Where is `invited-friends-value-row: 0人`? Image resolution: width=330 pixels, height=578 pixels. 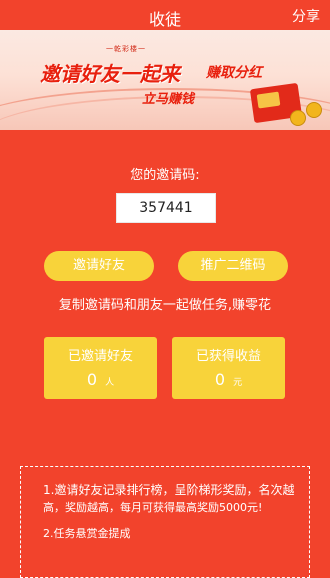 invited-friends-value-row: 0人 is located at coordinates (100, 379).